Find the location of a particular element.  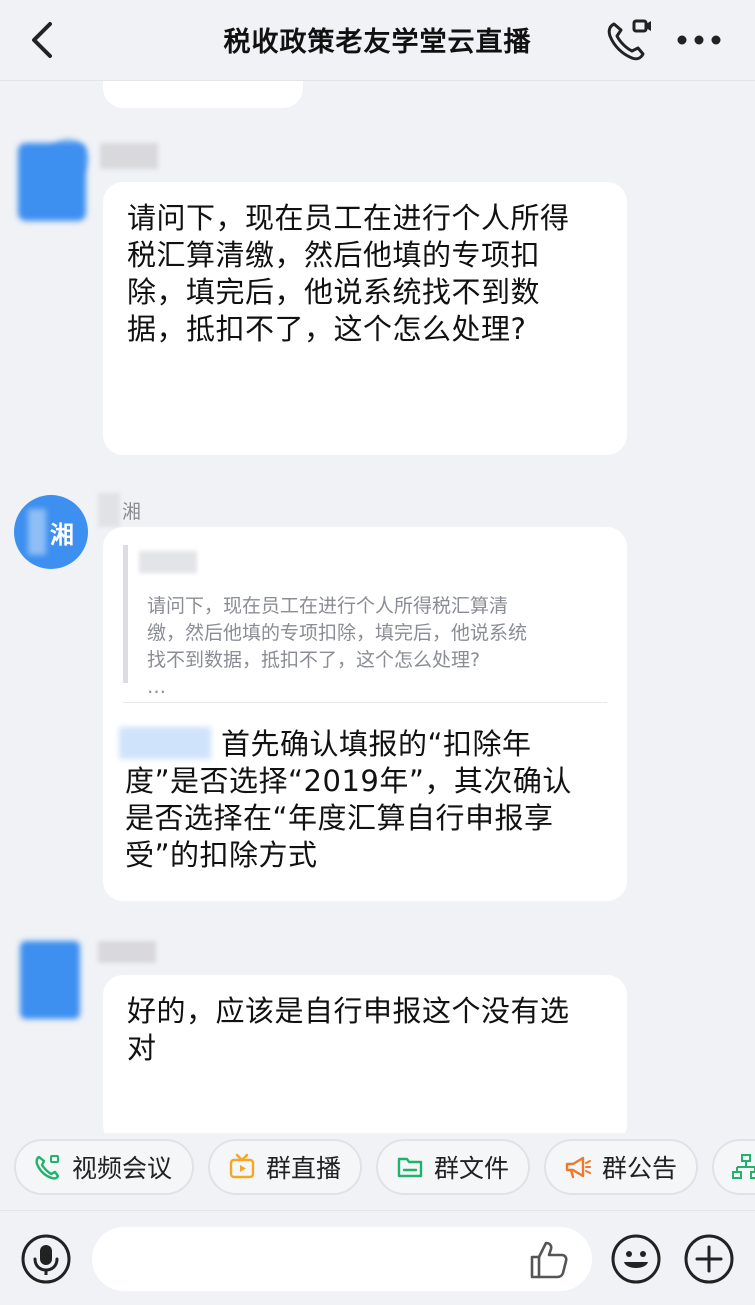

group-announcement-button: 群公告 is located at coordinates (621, 1167).